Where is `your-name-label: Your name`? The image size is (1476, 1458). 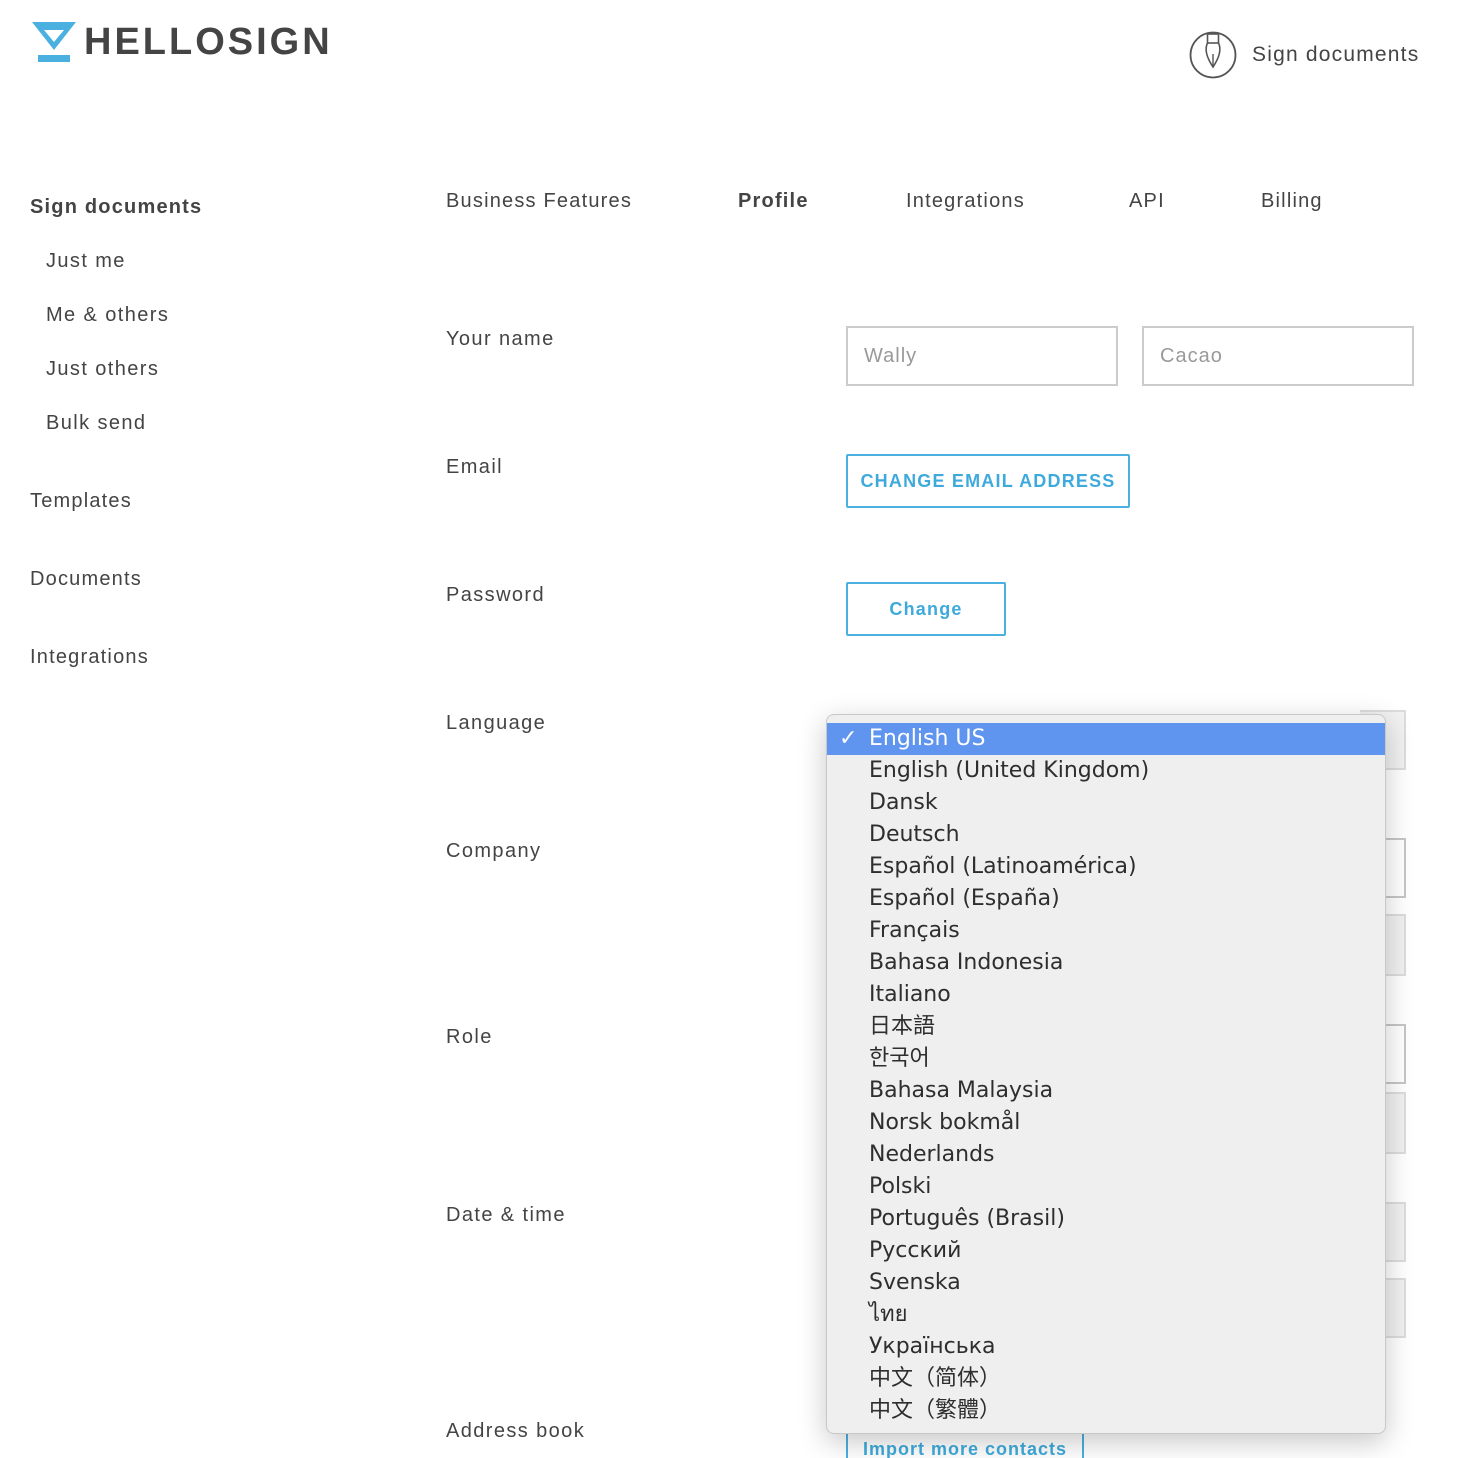
your-name-label: Your name is located at coordinates (500, 339).